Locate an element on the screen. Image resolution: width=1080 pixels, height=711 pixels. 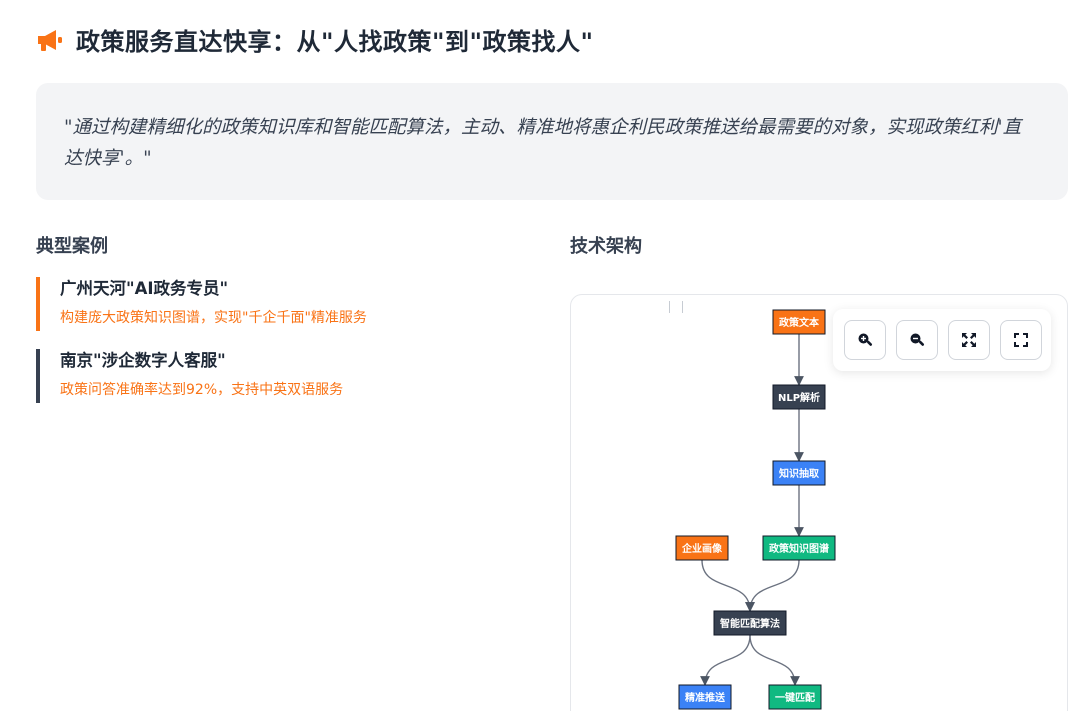
page-title: 政策服务直达快享：从"人找政策"到"政策找人" is located at coordinates (335, 42).